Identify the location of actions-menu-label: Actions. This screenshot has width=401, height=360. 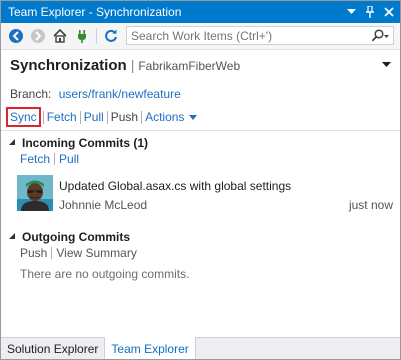
(165, 117).